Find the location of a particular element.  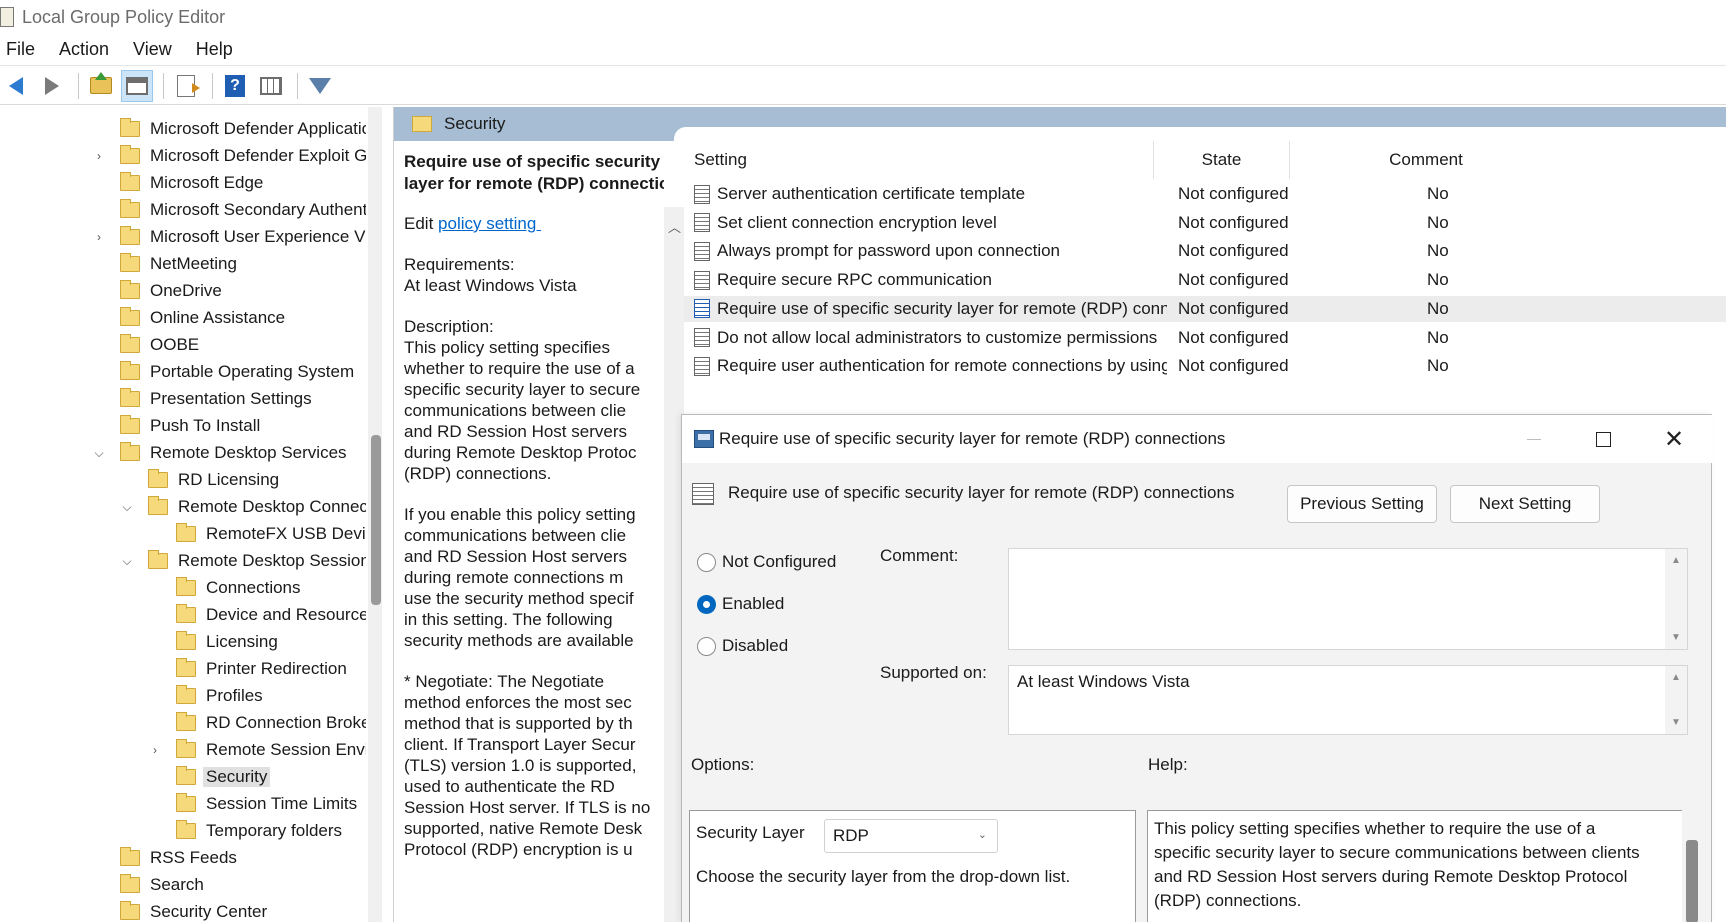

tree-item: Microsoft Secondary Authenticat is located at coordinates (243, 210).